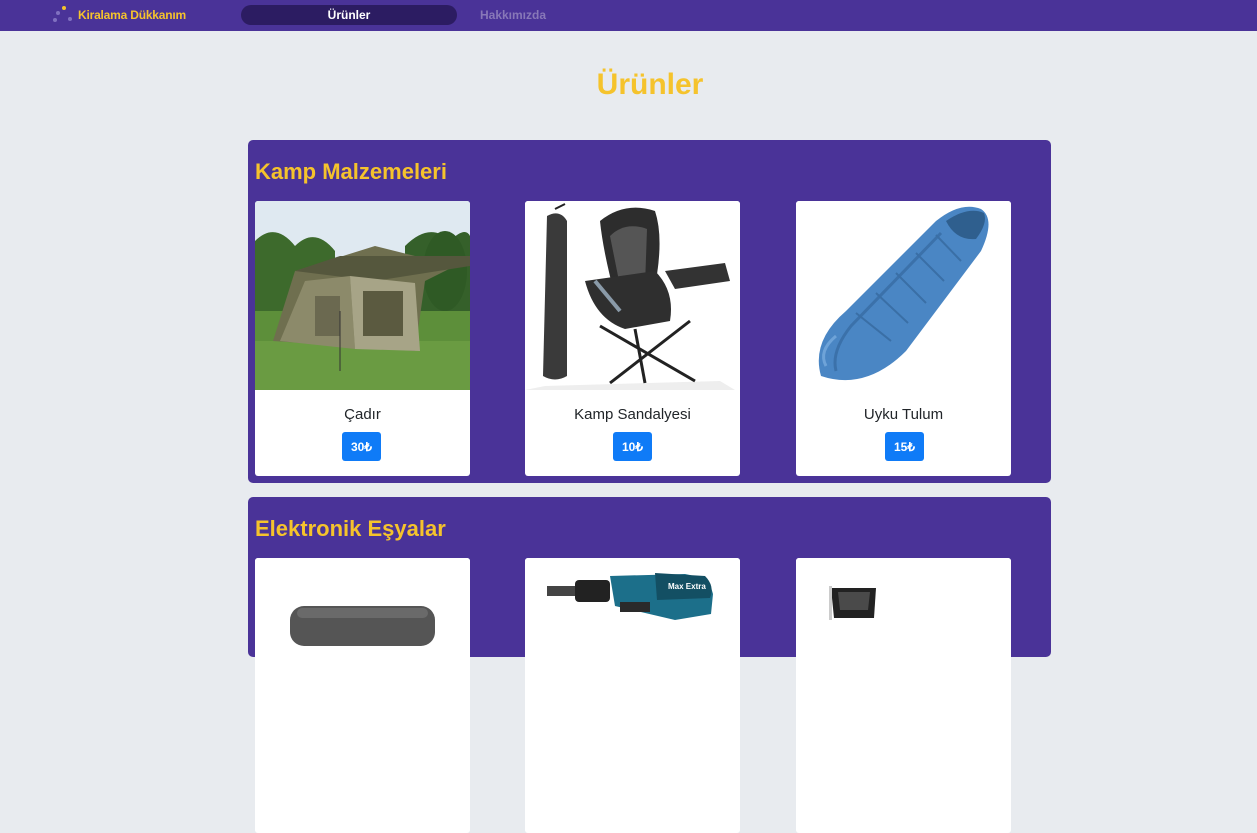 The height and width of the screenshot is (833, 1257). What do you see at coordinates (351, 171) in the screenshot?
I see `category-title: Kamp Malzemeleri` at bounding box center [351, 171].